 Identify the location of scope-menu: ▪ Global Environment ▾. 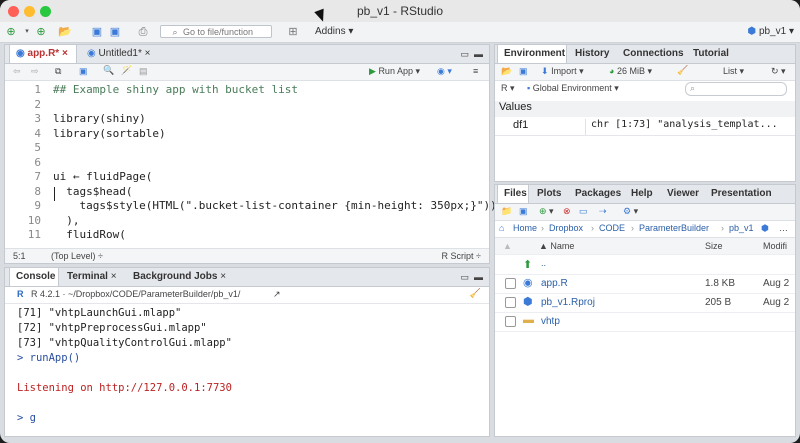
(573, 88).